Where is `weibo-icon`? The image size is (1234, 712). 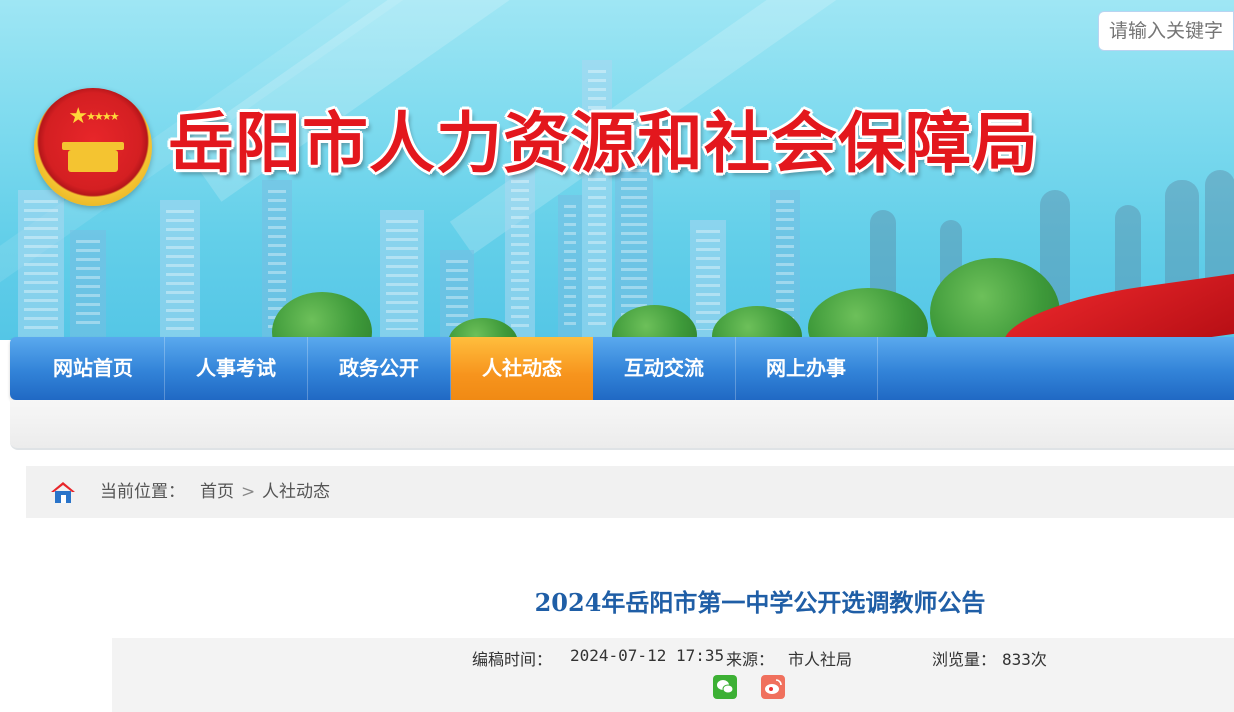 weibo-icon is located at coordinates (773, 687).